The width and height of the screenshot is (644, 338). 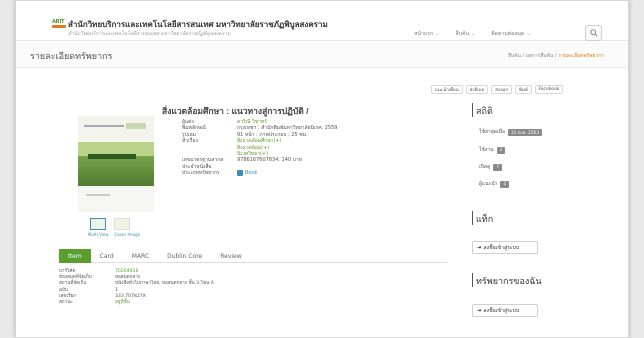 What do you see at coordinates (104, 126) in the screenshot?
I see `cover-text-line` at bounding box center [104, 126].